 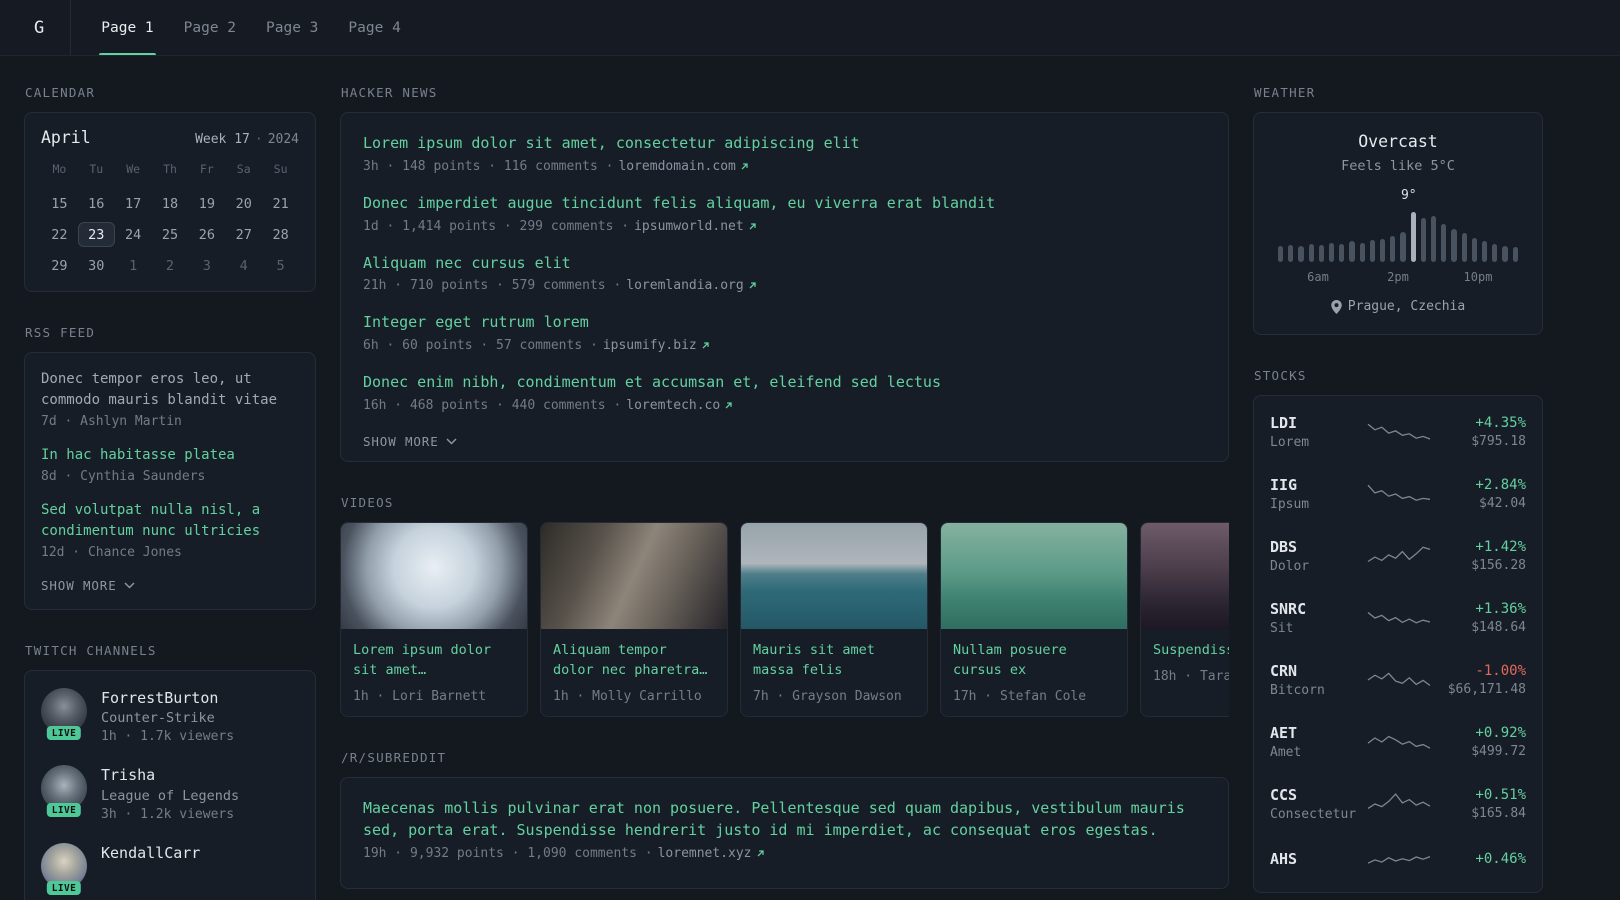 I want to click on stock-price: $499.72, so click(x=1498, y=751).